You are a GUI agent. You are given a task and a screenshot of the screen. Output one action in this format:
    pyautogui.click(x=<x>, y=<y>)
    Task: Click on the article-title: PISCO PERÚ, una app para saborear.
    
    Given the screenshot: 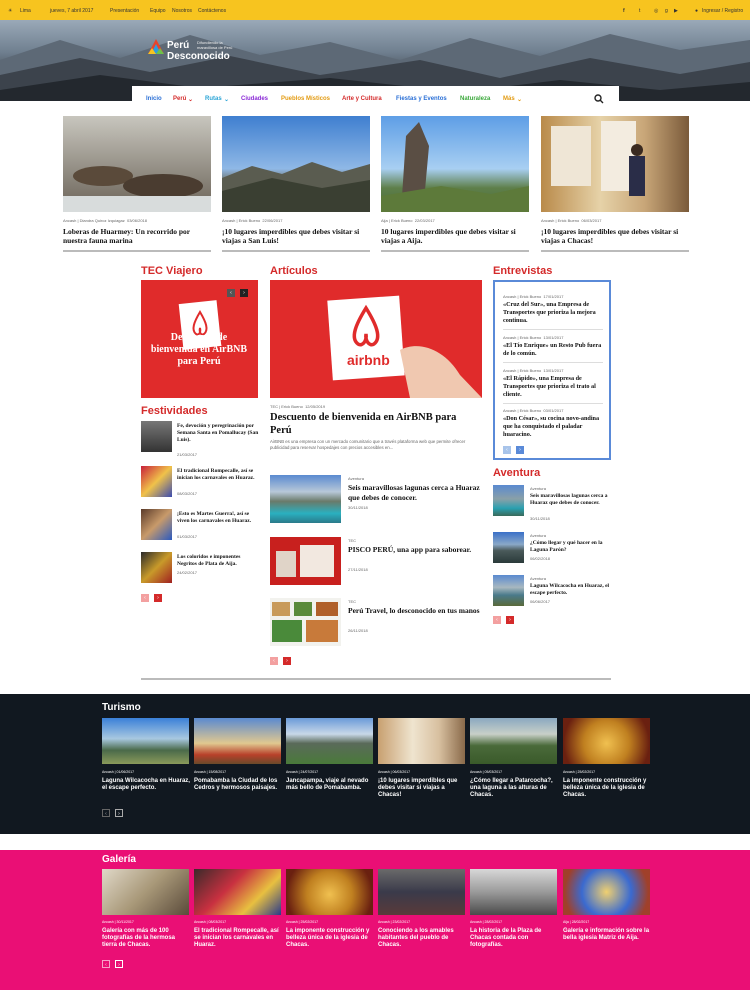 What is the action you would take?
    pyautogui.click(x=415, y=550)
    